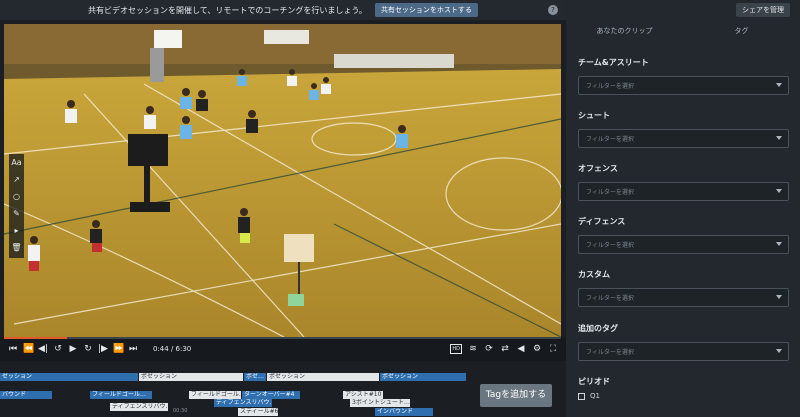 This screenshot has height=417, width=800. I want to click on seek-bar, so click(282, 338).